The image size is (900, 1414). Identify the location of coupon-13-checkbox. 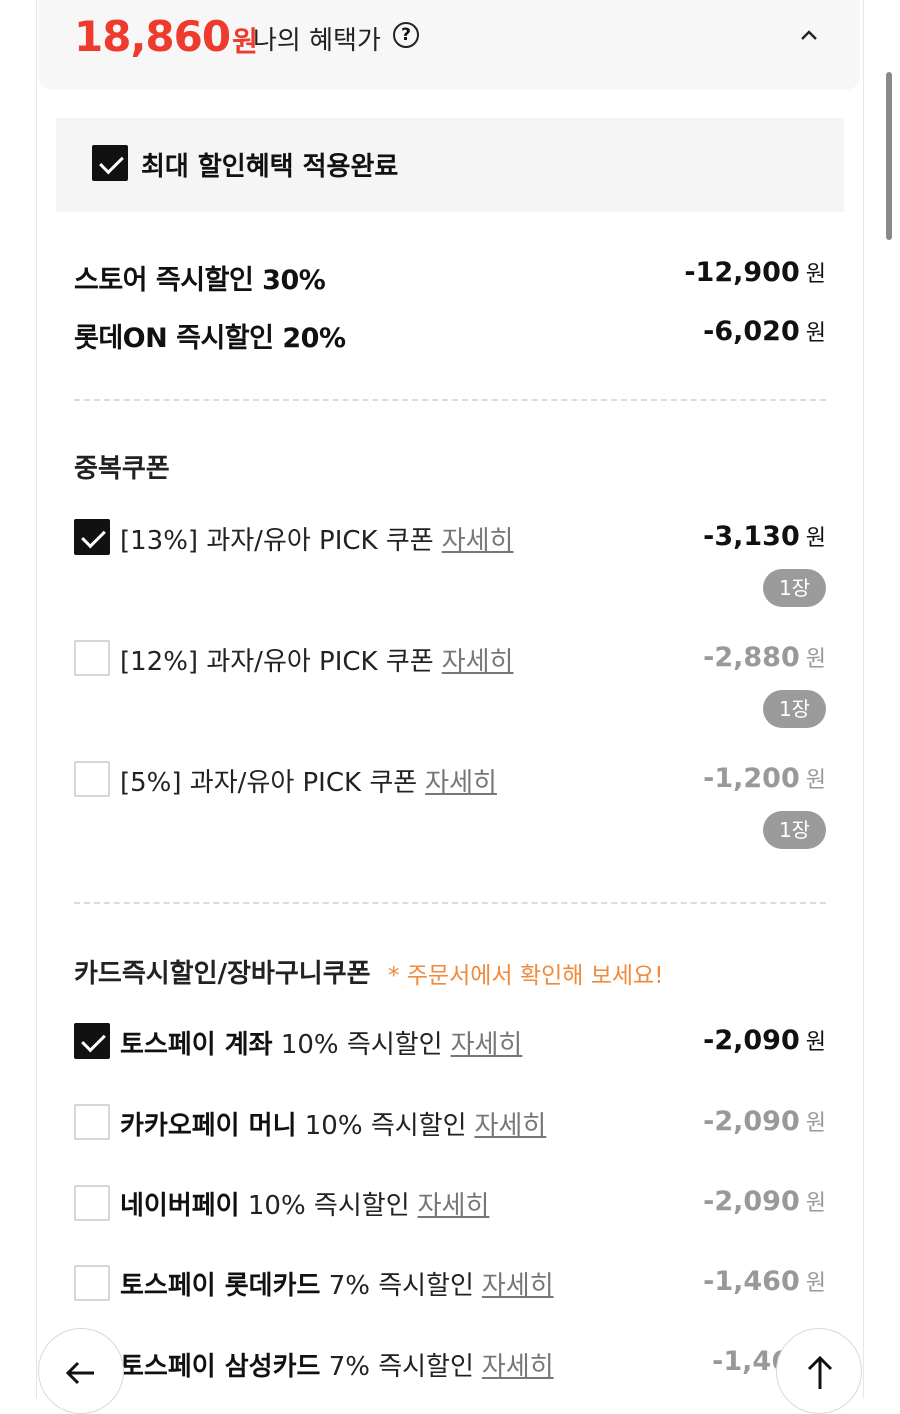
(92, 537).